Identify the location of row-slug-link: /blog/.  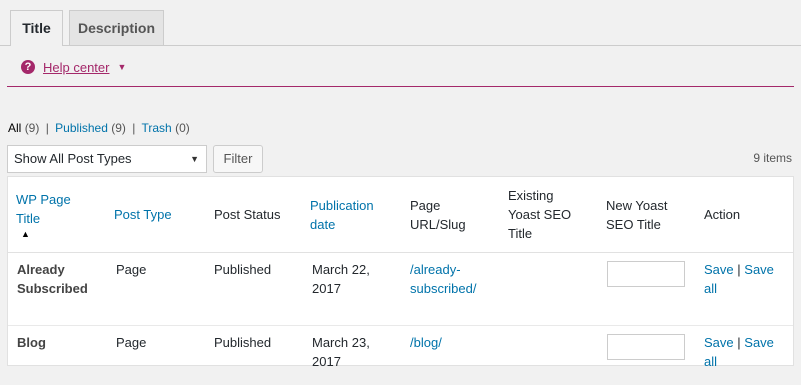
(426, 342).